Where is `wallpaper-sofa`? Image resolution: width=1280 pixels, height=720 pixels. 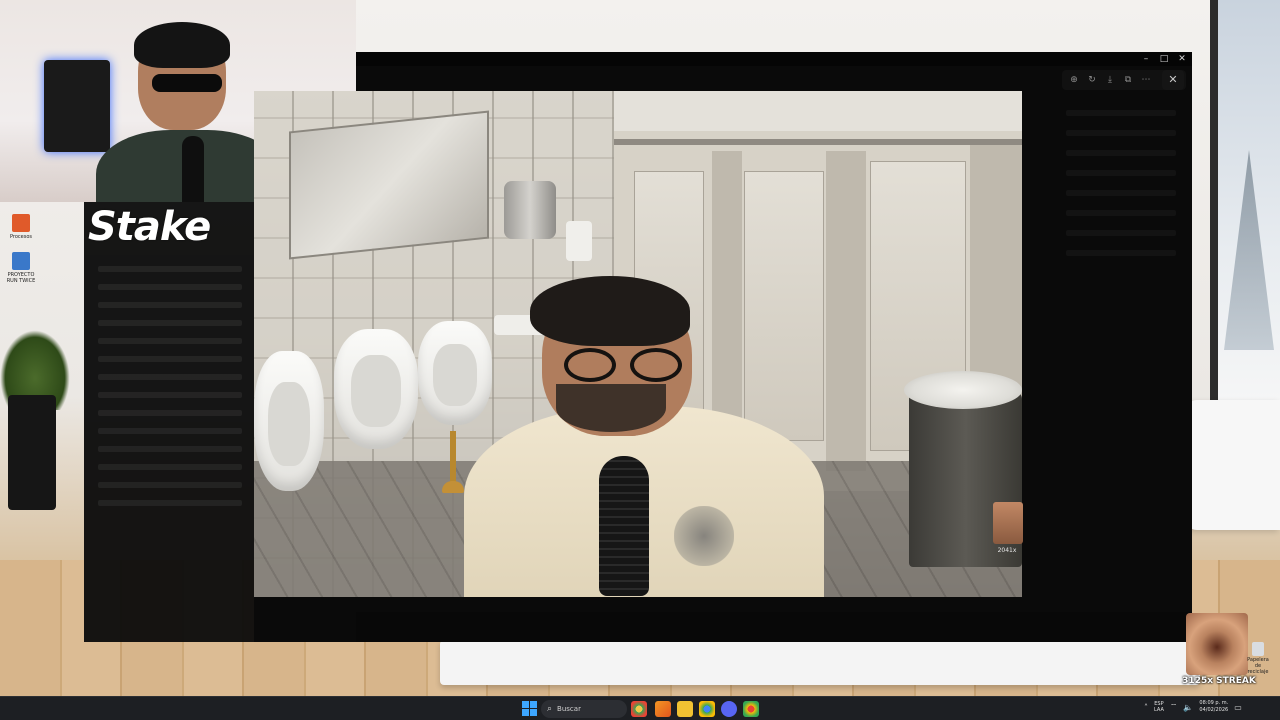 wallpaper-sofa is located at coordinates (1232, 465).